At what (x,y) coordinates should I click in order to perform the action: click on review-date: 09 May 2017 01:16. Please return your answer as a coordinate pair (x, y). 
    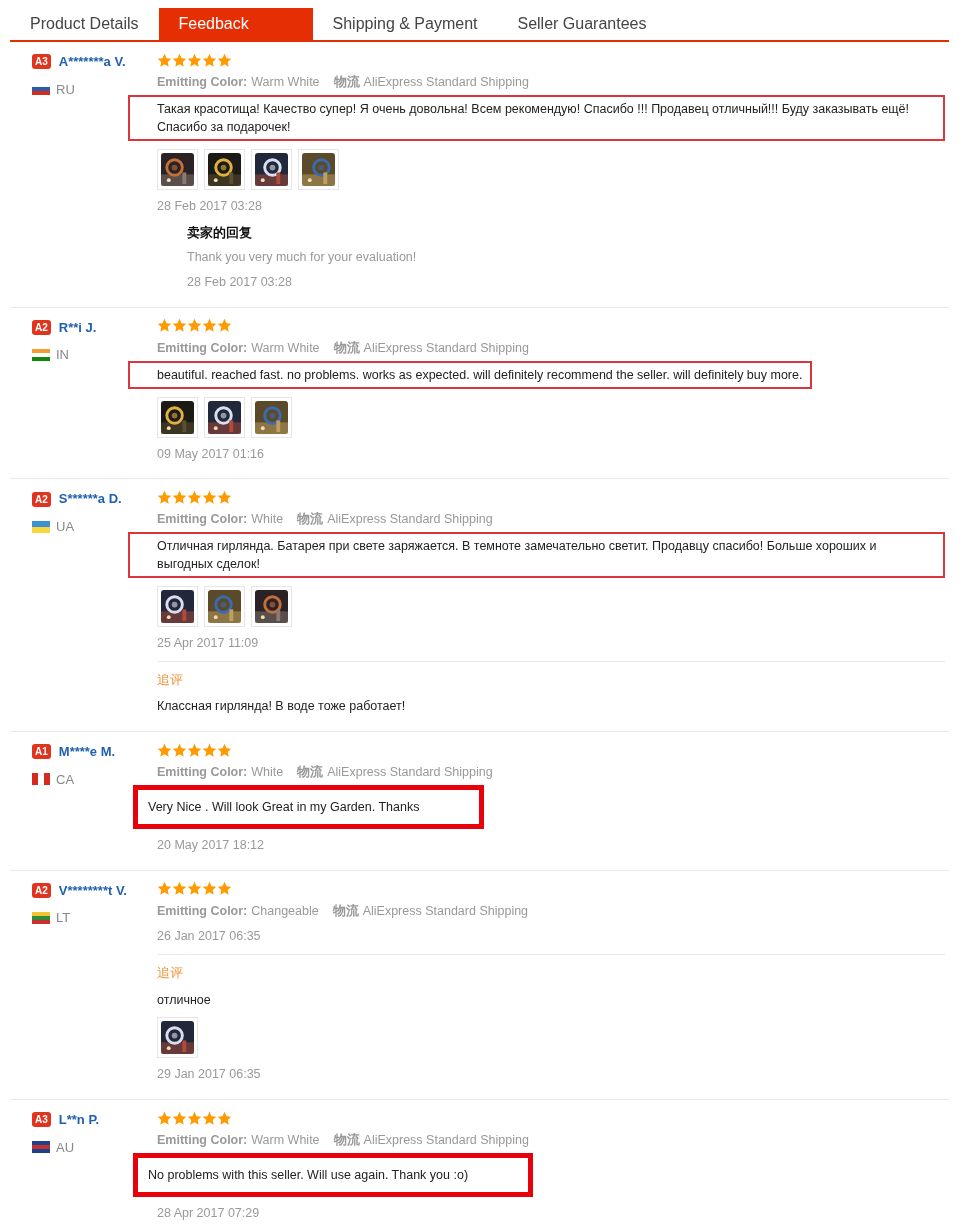
    Looking at the image, I should click on (211, 454).